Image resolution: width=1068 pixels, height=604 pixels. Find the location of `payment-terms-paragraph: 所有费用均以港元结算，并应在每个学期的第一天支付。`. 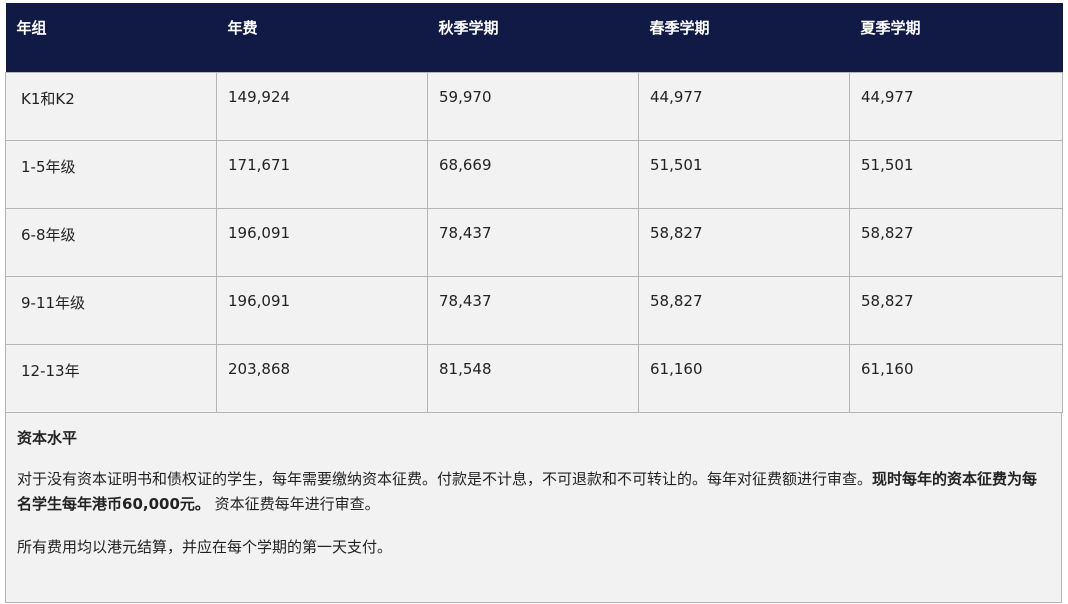

payment-terms-paragraph: 所有费用均以港元结算，并应在每个学期的第一天支付。 is located at coordinates (205, 546).